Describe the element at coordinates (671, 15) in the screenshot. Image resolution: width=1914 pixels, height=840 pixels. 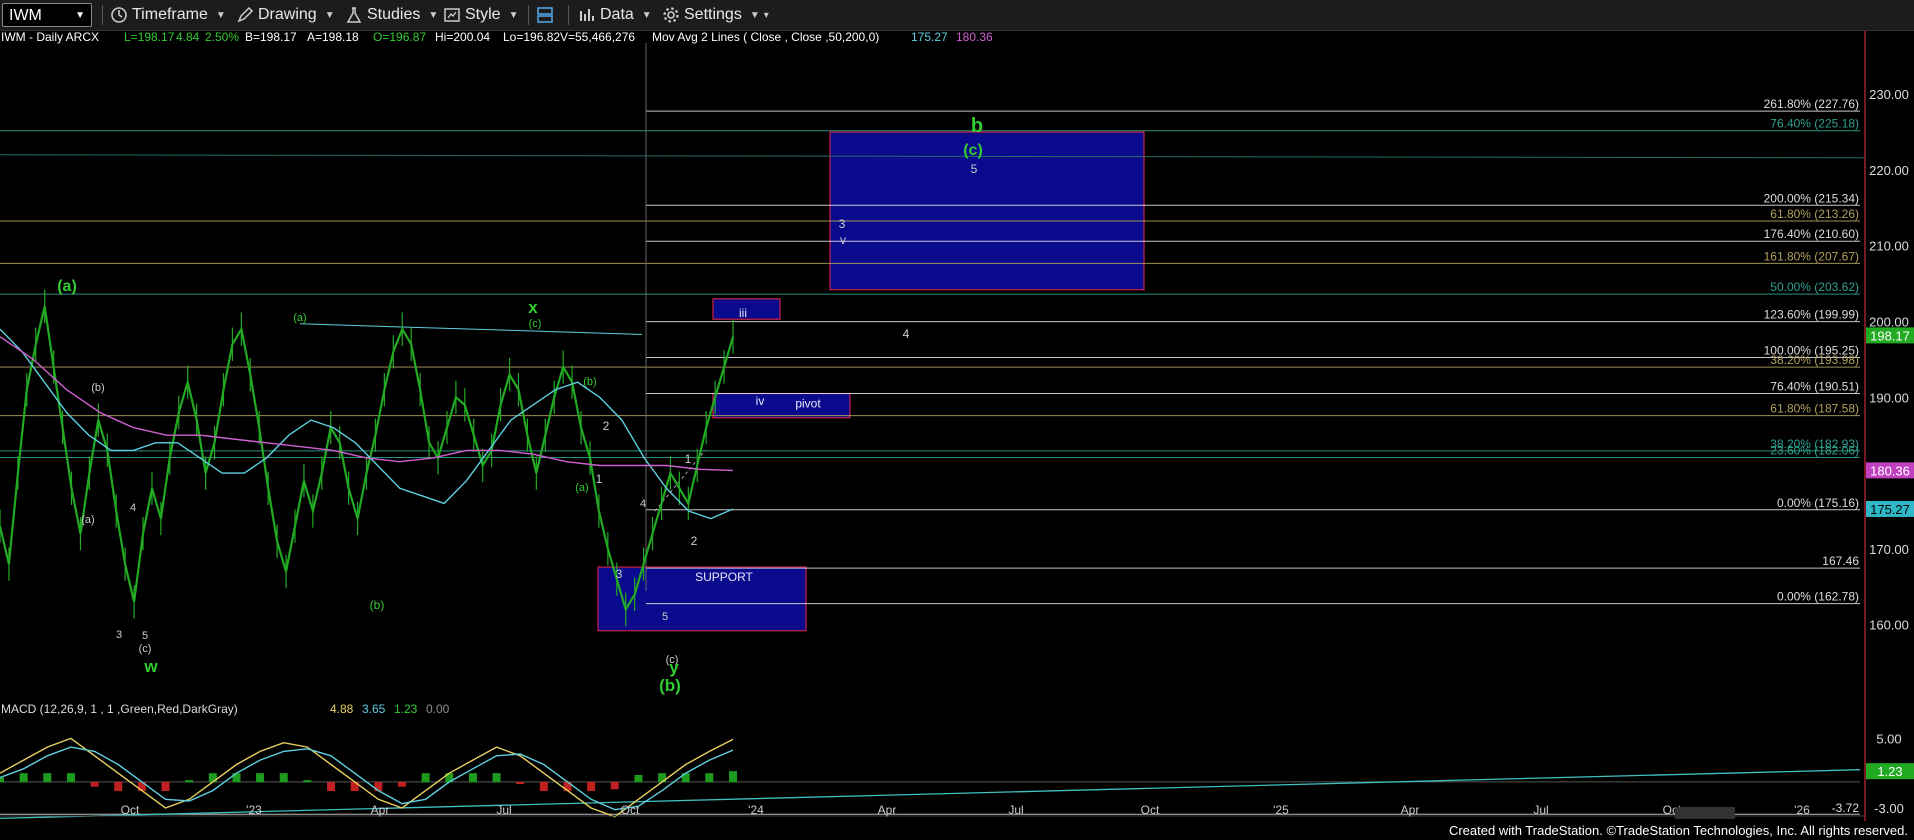
I see `gear-icon` at that location.